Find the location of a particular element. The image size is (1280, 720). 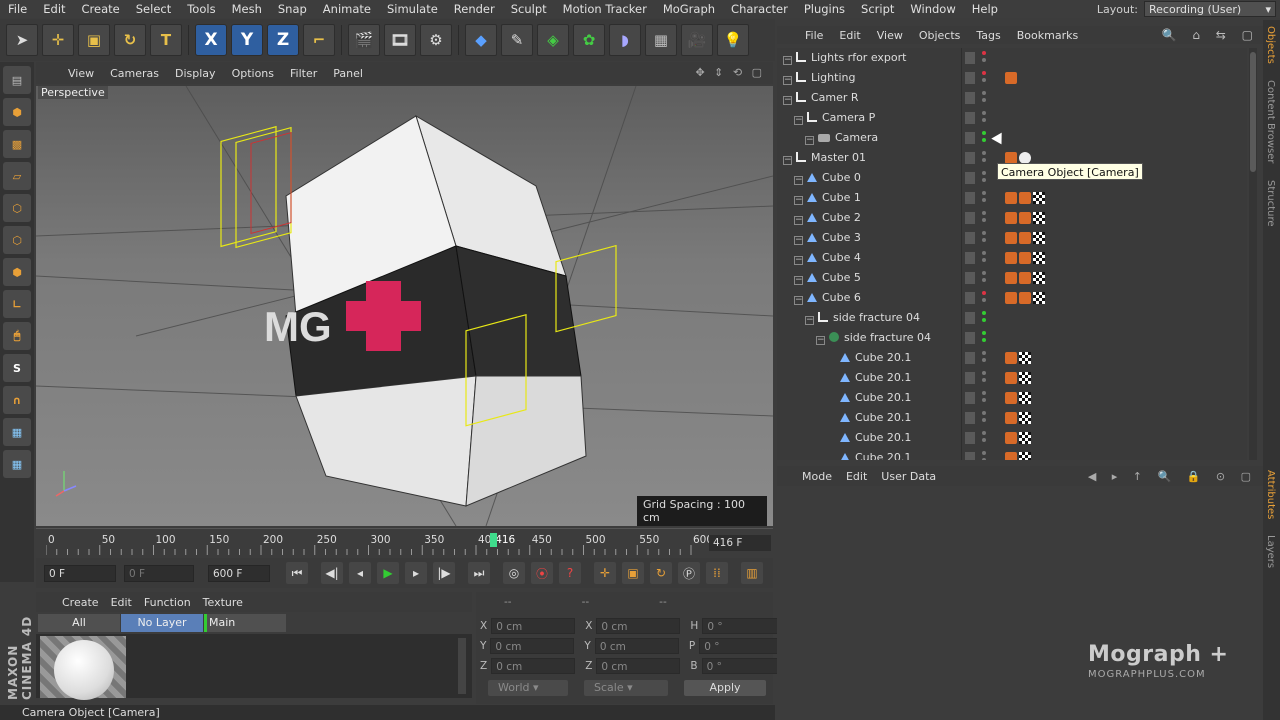

object-row: − Cube 6 is located at coordinates (1012, 298).